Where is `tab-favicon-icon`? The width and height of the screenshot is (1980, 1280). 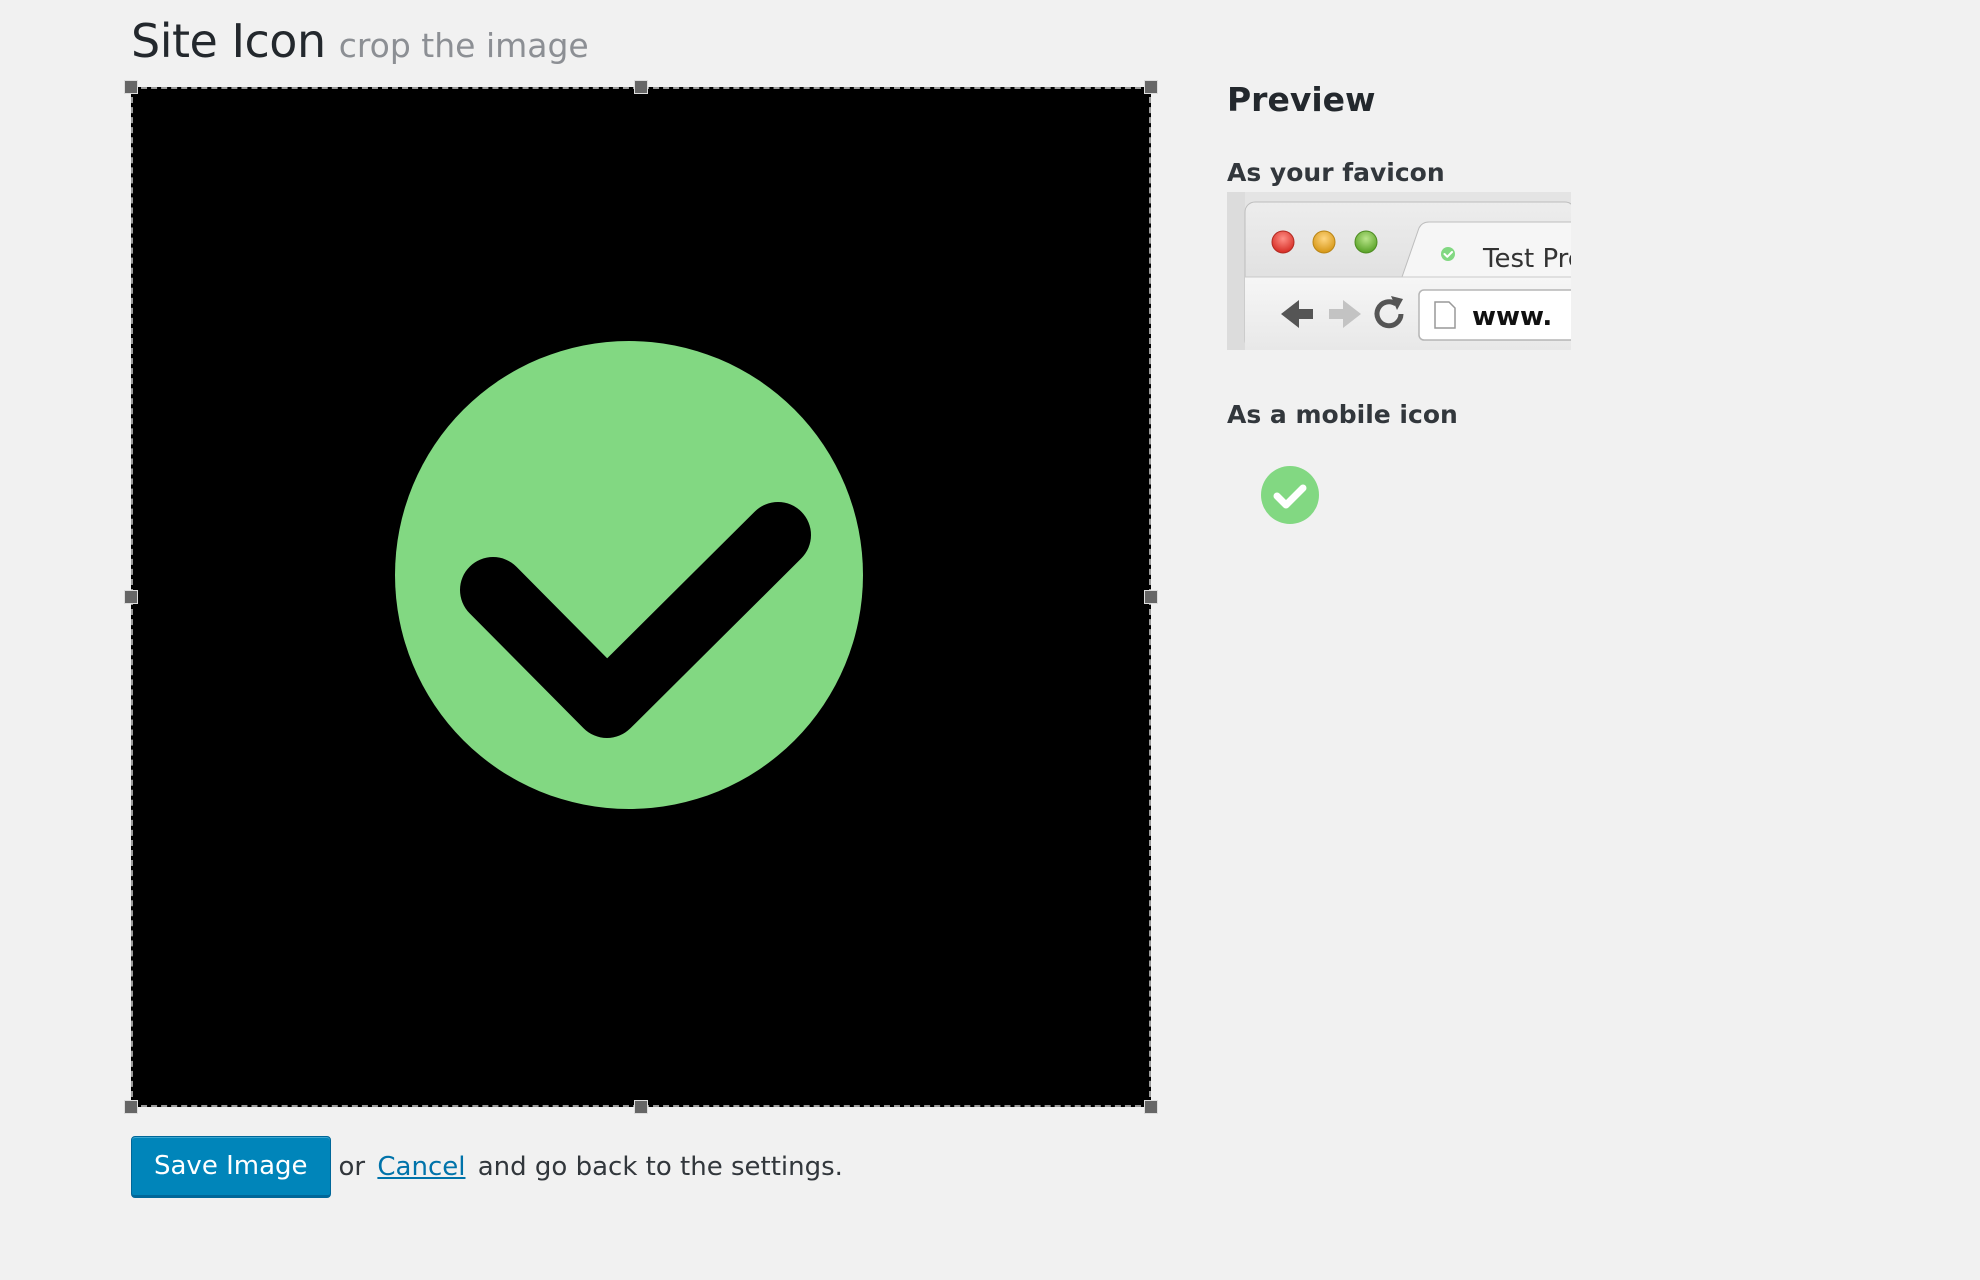 tab-favicon-icon is located at coordinates (1448, 254).